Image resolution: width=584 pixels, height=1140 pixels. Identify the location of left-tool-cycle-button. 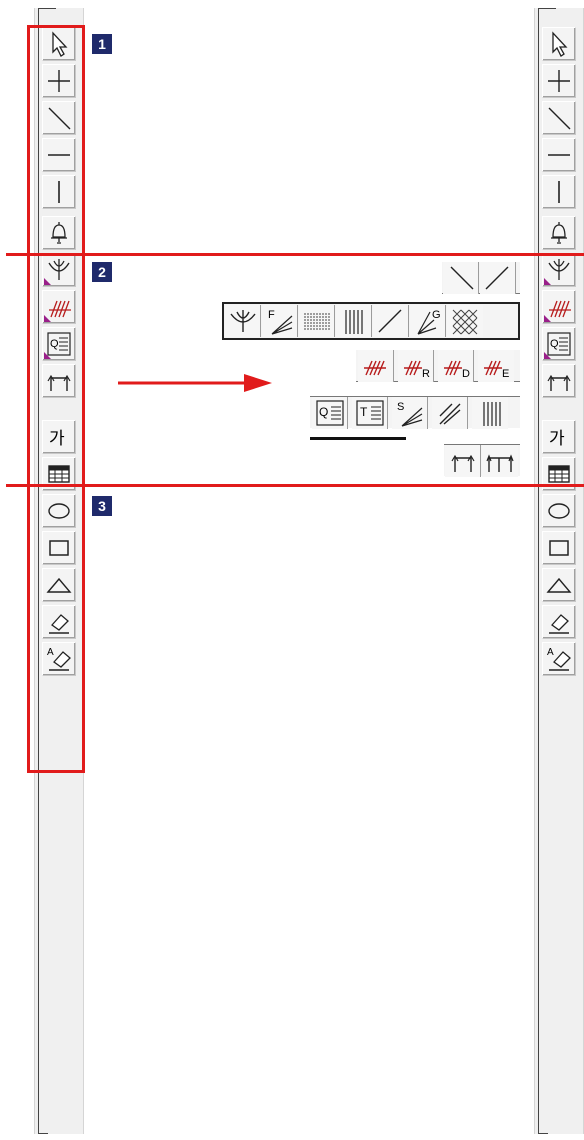
(59, 381).